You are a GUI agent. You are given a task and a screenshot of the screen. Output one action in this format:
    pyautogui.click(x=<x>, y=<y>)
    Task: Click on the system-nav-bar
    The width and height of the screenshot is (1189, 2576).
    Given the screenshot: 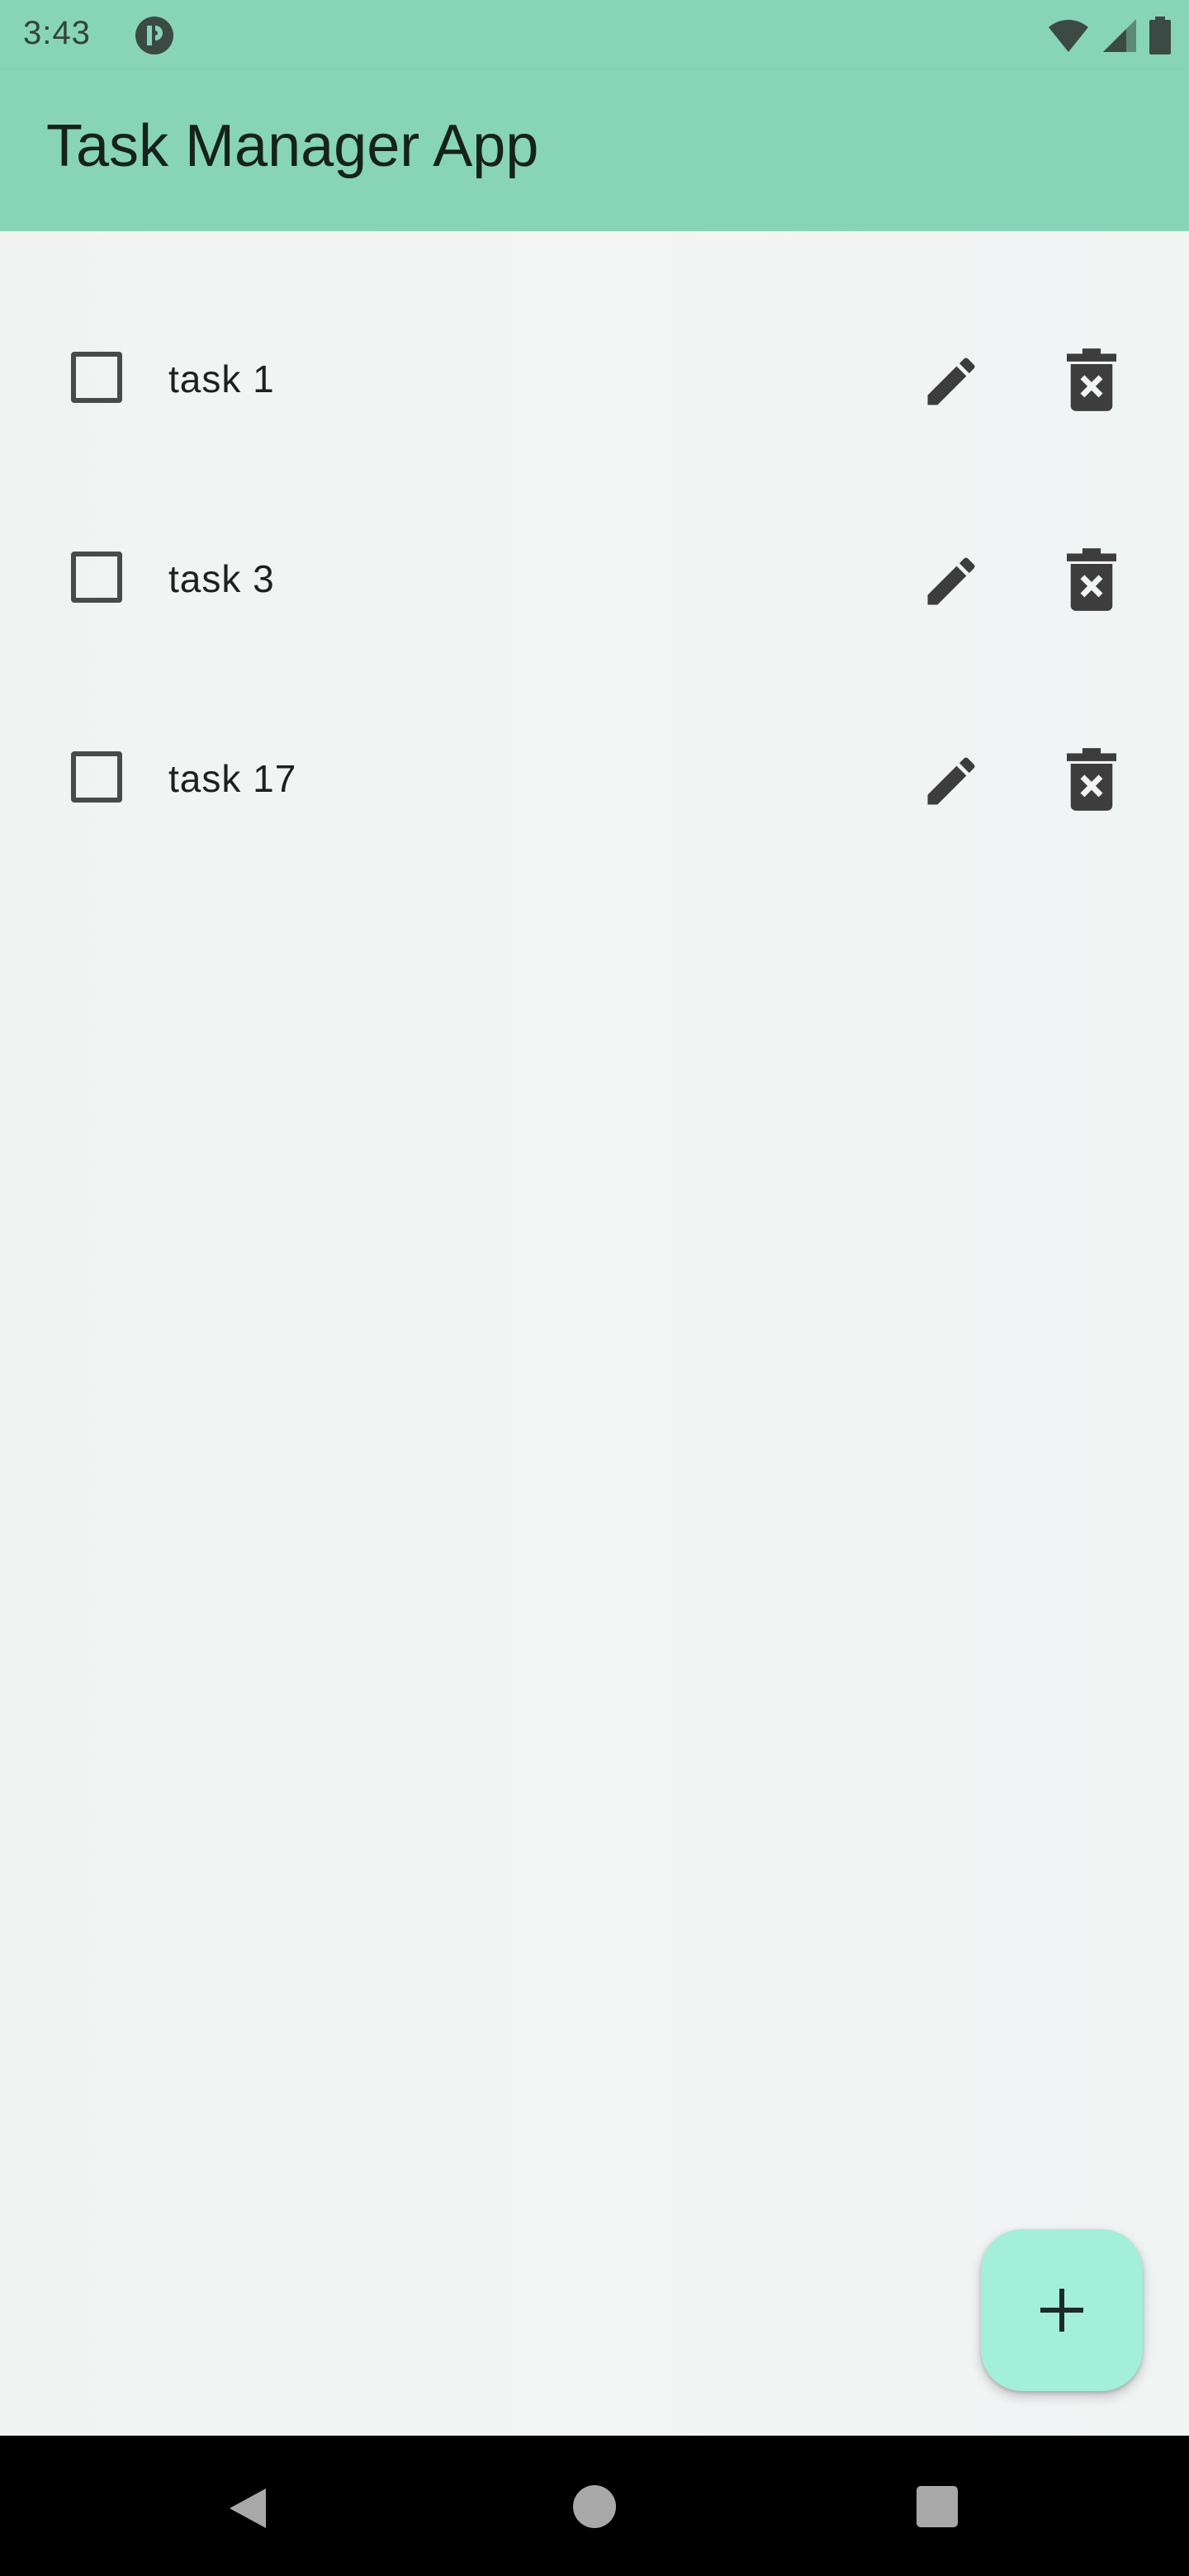 What is the action you would take?
    pyautogui.click(x=594, y=2506)
    